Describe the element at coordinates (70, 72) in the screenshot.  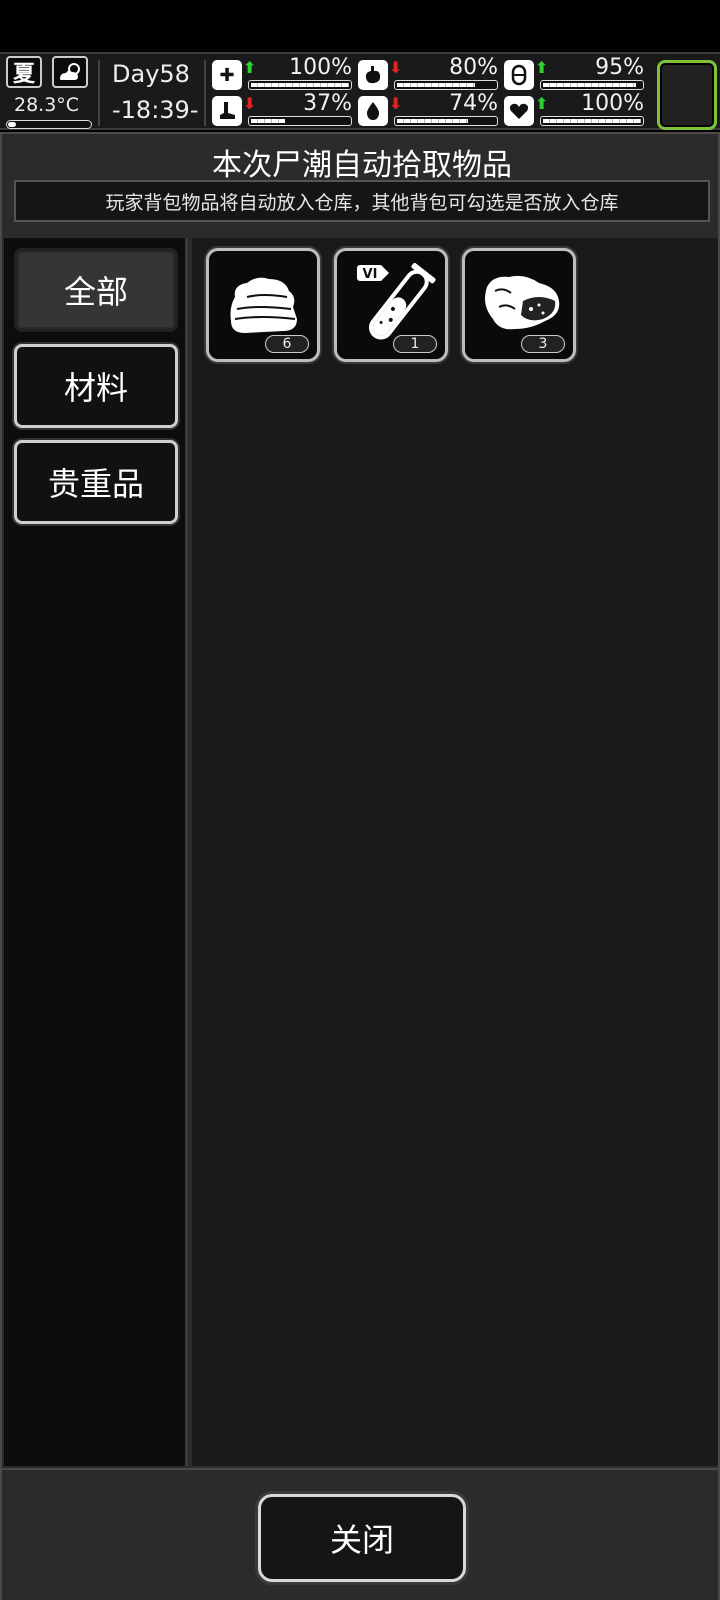
I see `weather-icon` at that location.